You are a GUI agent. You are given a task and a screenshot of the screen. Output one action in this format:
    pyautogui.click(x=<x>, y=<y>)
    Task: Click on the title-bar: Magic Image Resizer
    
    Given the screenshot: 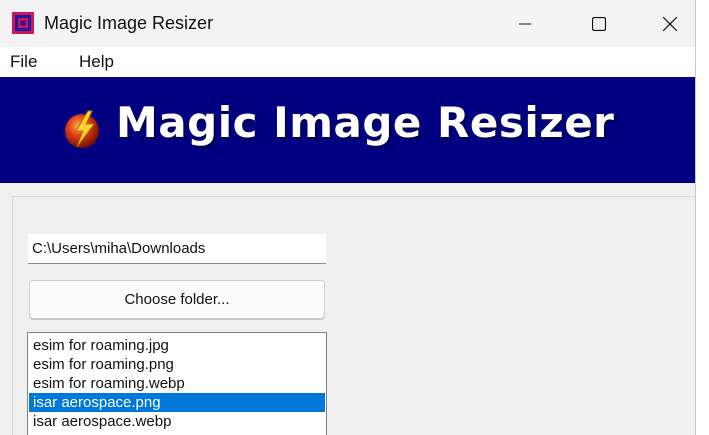 What is the action you would take?
    pyautogui.click(x=347, y=23)
    